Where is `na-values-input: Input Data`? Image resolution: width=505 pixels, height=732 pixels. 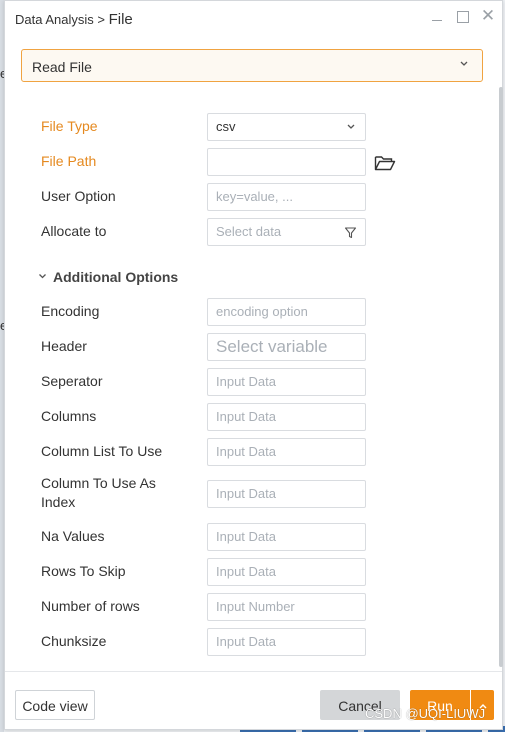
na-values-input: Input Data is located at coordinates (286, 537).